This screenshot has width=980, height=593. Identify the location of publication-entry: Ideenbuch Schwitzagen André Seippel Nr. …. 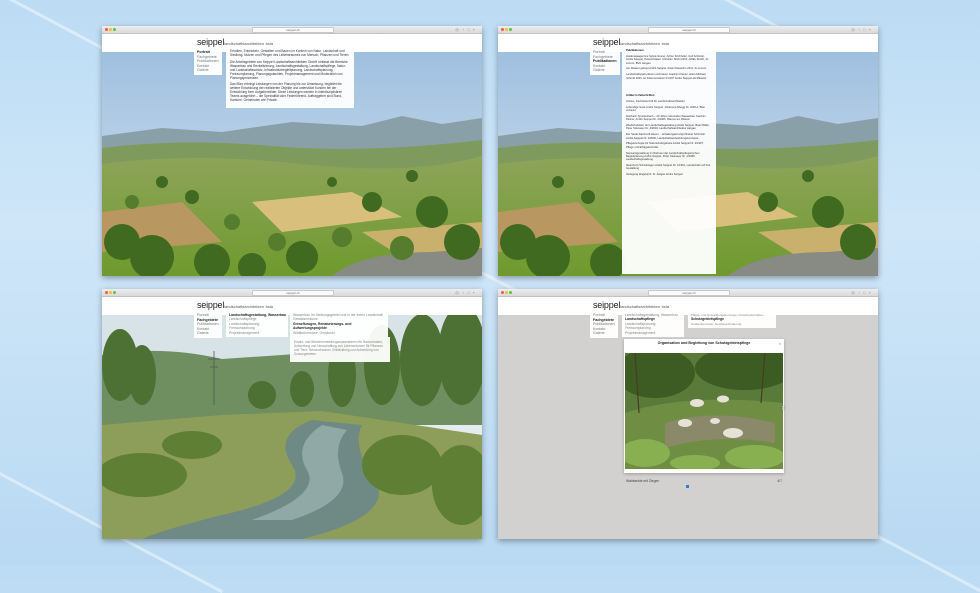
(668, 167).